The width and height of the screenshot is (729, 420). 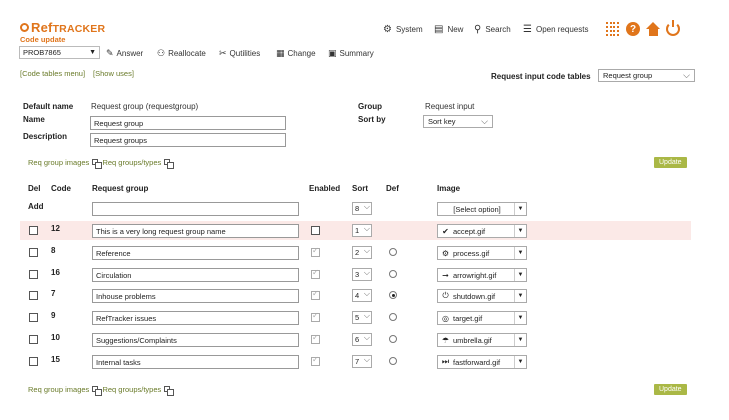 What do you see at coordinates (482, 296) in the screenshot?
I see `row-image-select: ⏻ shutdown.gif ▼` at bounding box center [482, 296].